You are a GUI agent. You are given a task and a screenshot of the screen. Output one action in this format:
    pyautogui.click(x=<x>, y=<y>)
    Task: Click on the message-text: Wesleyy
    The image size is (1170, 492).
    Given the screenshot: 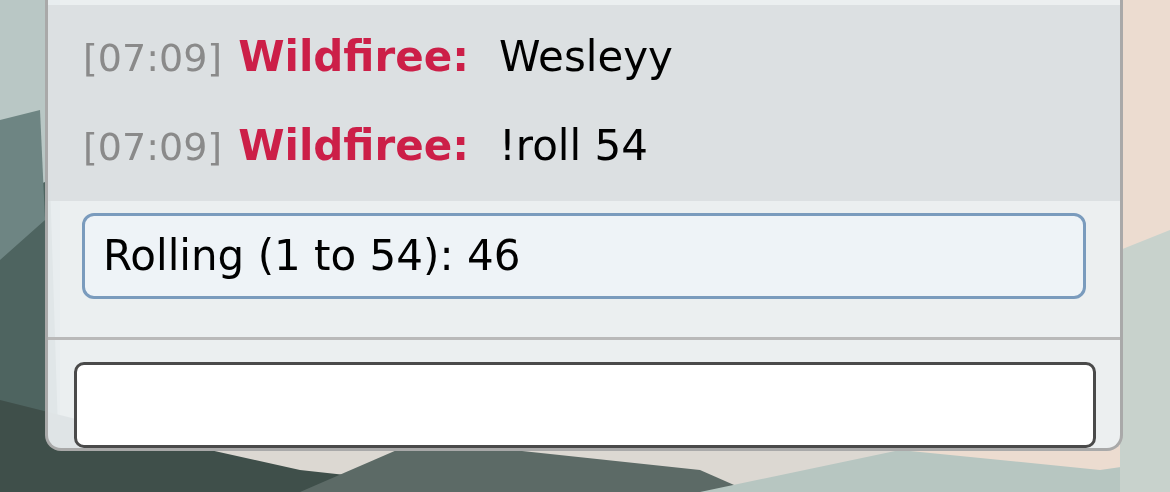 What is the action you would take?
    pyautogui.click(x=585, y=57)
    